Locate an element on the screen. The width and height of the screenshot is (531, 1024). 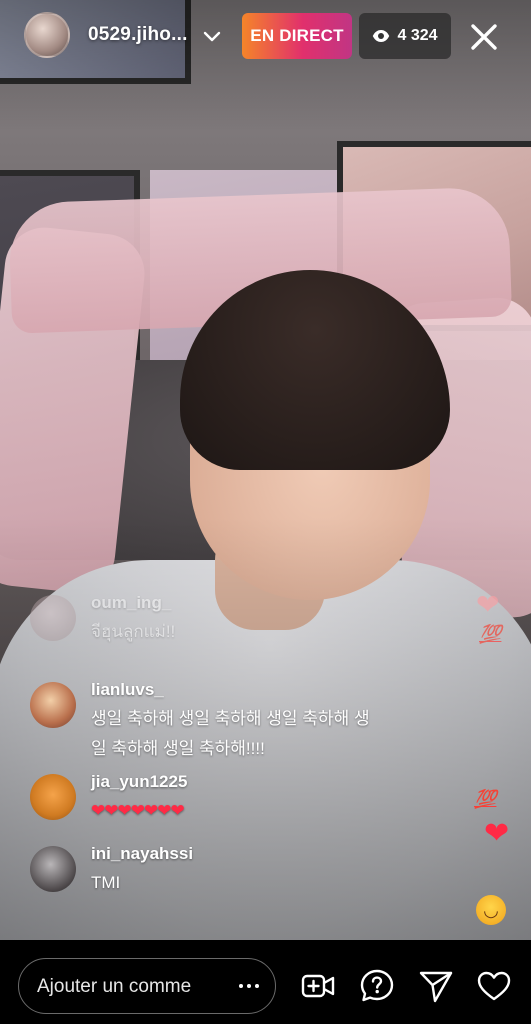
comment-text: ❤❤❤❤❤❤❤ is located at coordinates (138, 810).